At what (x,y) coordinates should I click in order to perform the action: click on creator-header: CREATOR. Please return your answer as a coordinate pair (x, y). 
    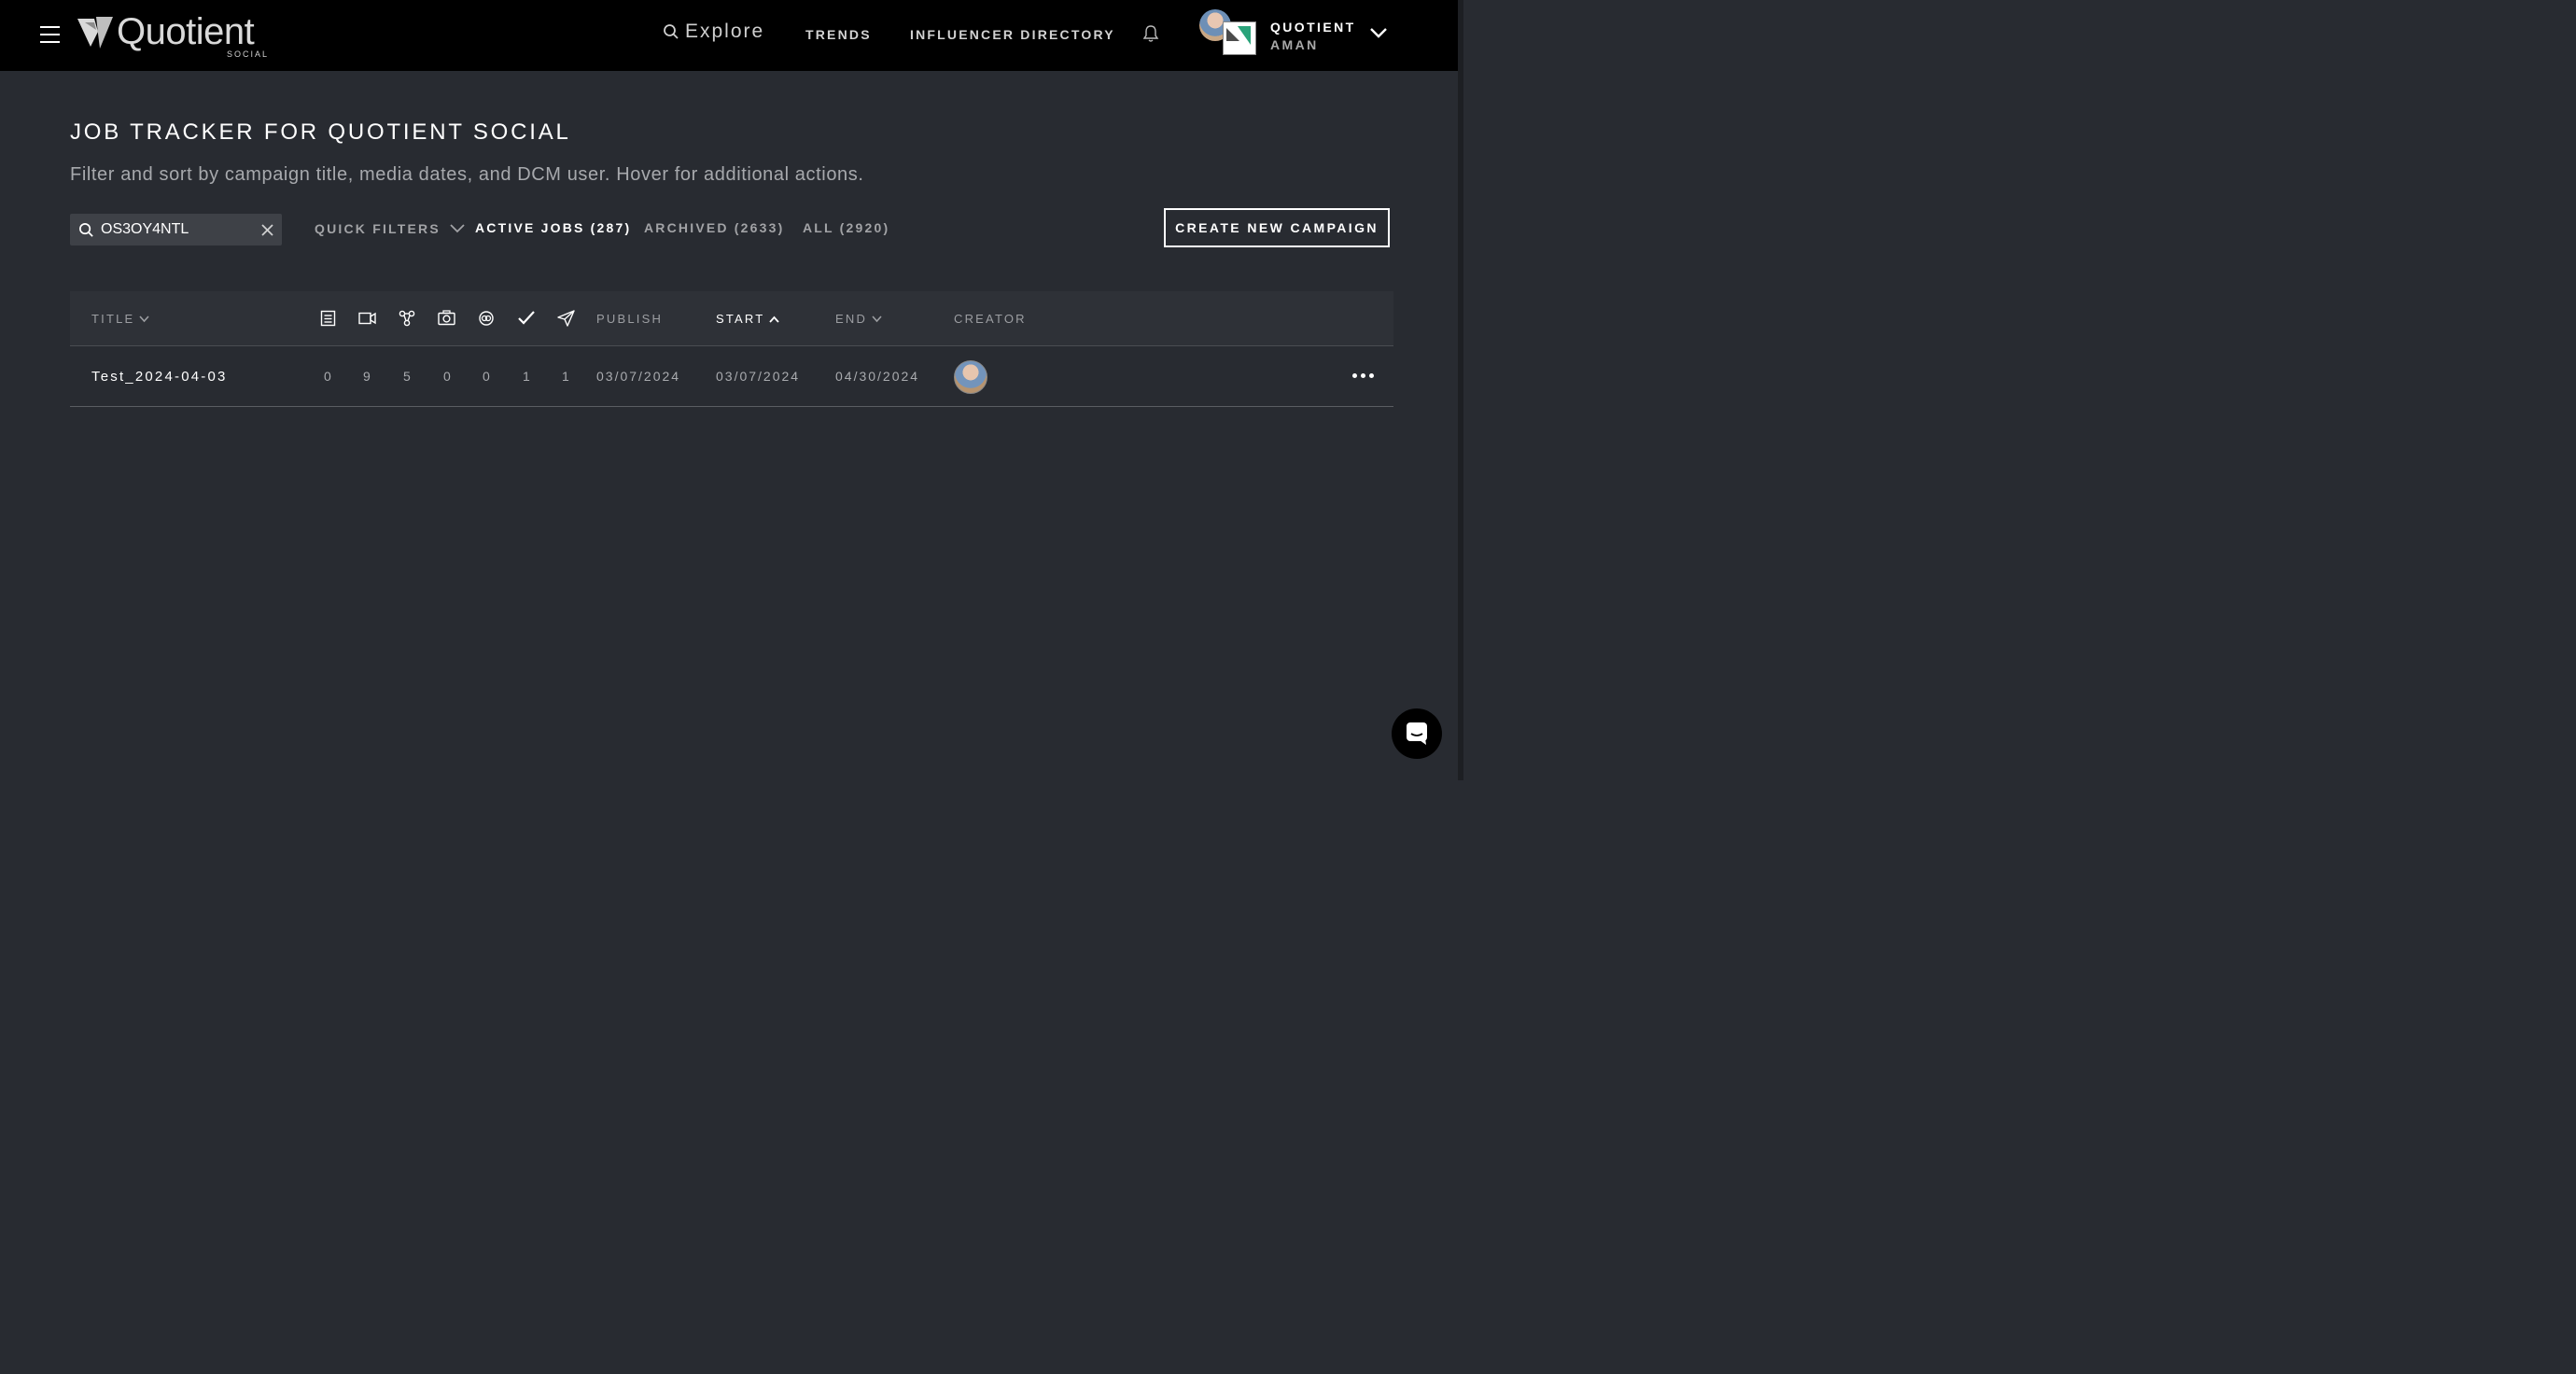
    Looking at the image, I should click on (990, 319).